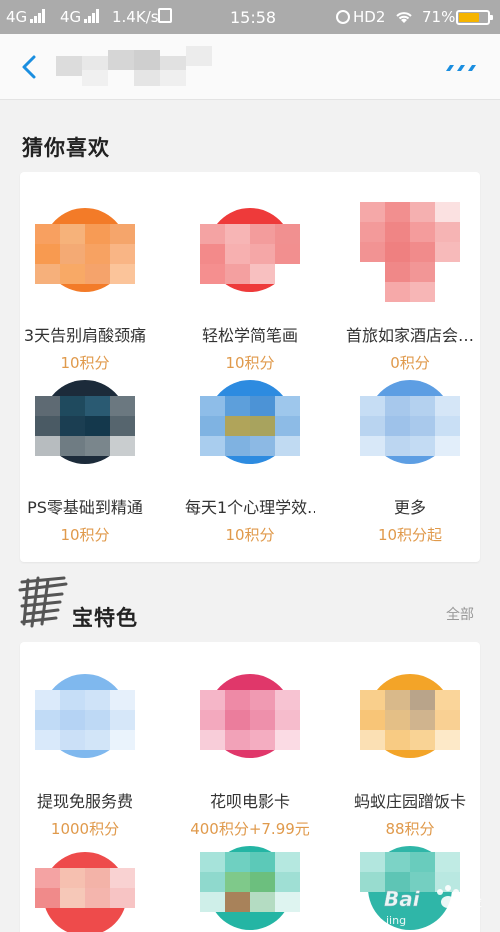 This screenshot has height=932, width=500. Describe the element at coordinates (369, 17) in the screenshot. I see `hd-label: HD2` at that location.